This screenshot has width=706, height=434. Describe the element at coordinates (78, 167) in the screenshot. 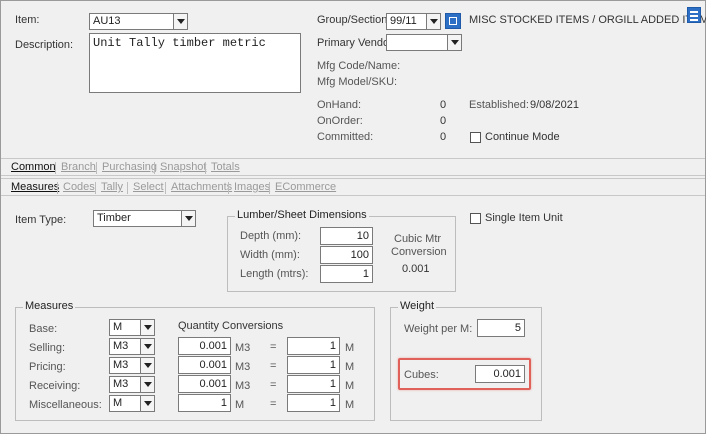

I see `tab-branch: Branch` at that location.